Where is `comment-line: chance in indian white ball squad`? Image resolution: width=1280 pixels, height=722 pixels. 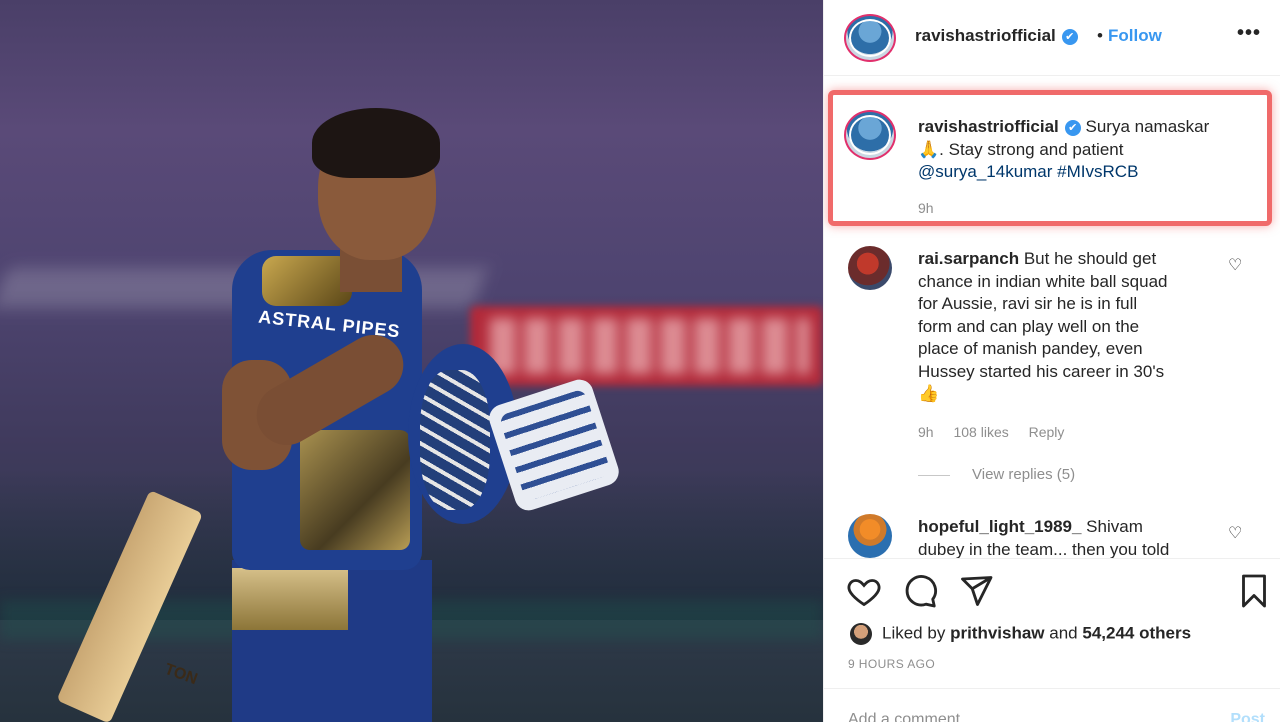 comment-line: chance in indian white ball squad is located at coordinates (1043, 281).